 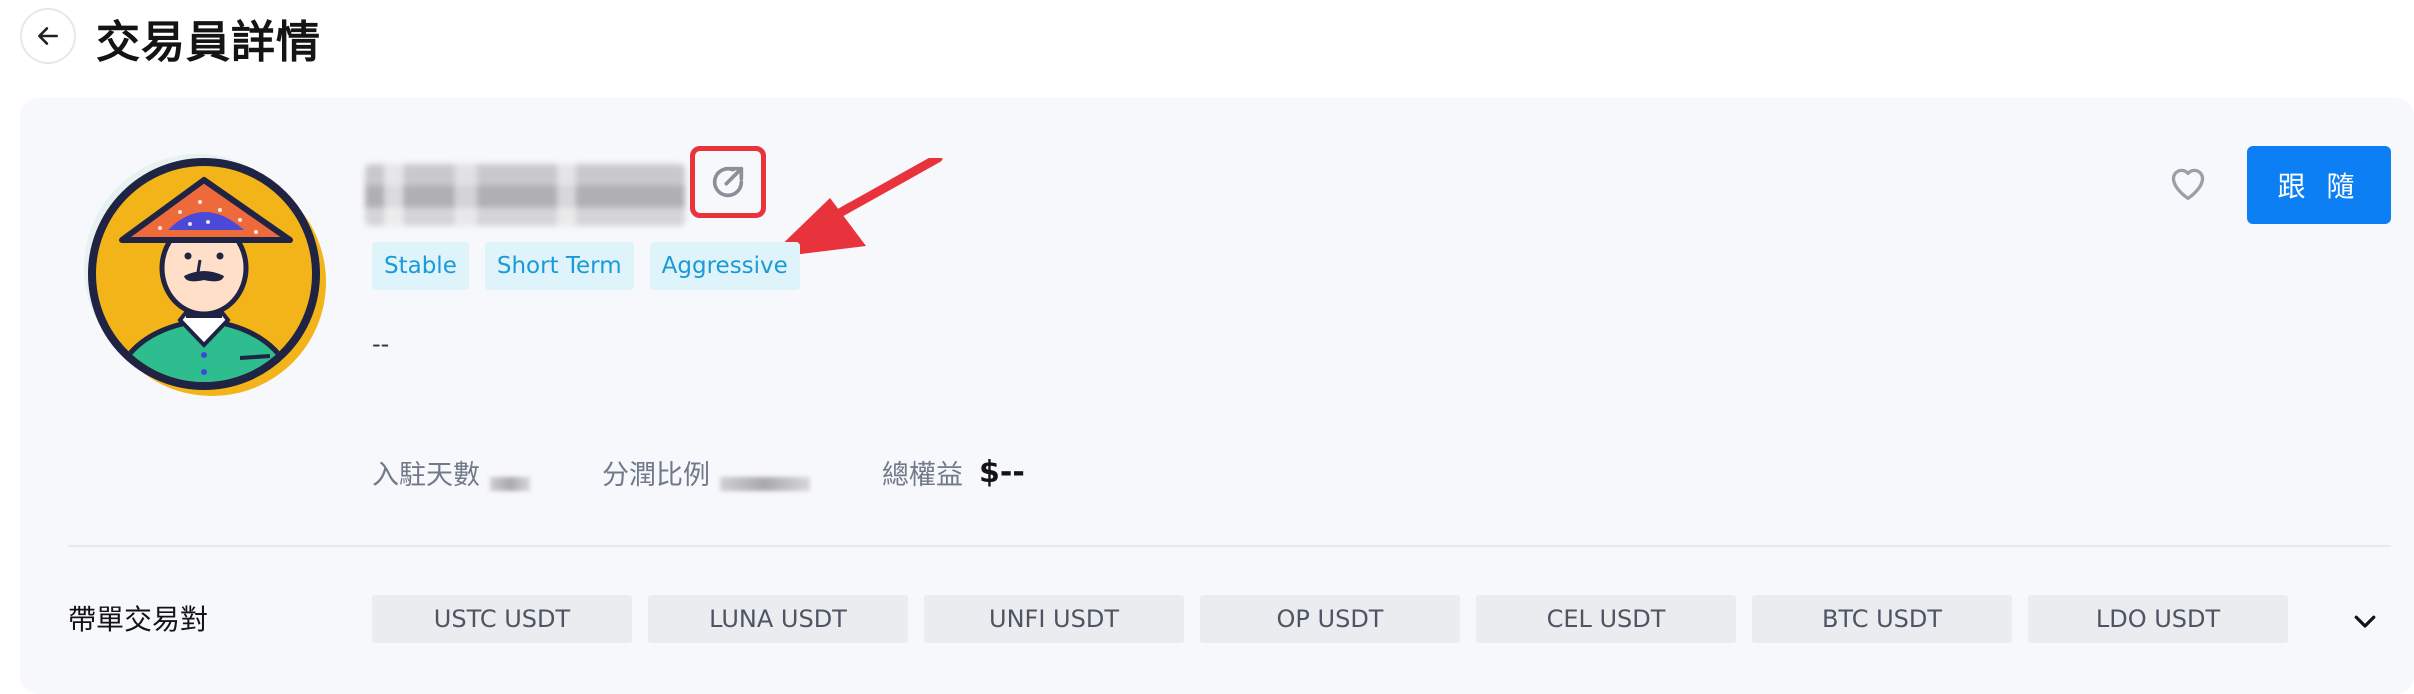 I want to click on stat-equity: 總權益 $--, so click(x=953, y=472).